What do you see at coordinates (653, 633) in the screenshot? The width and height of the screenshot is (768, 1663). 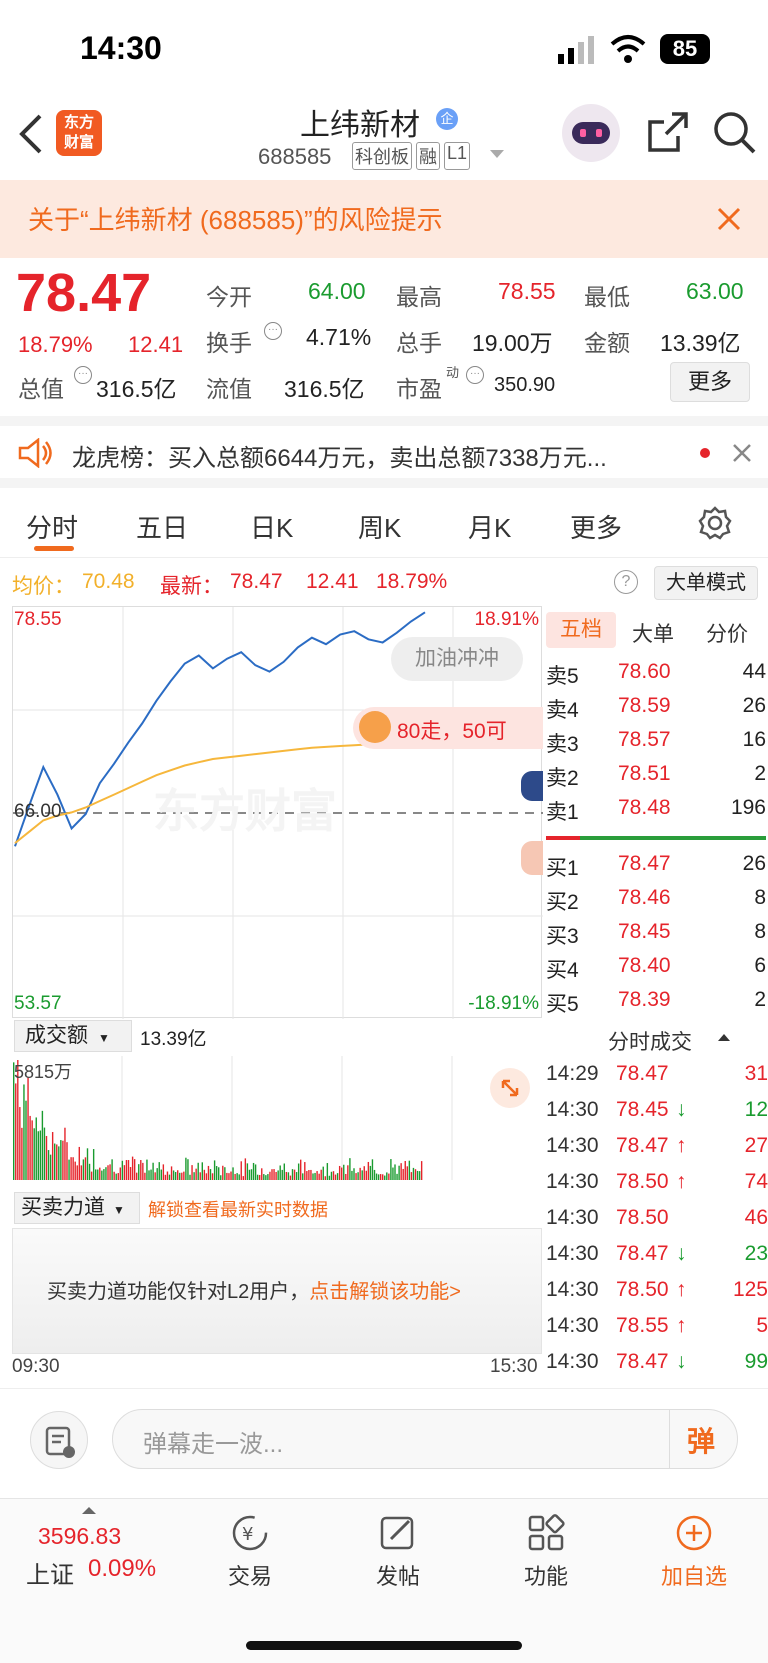 I see `book-tab-big-order: 大单` at bounding box center [653, 633].